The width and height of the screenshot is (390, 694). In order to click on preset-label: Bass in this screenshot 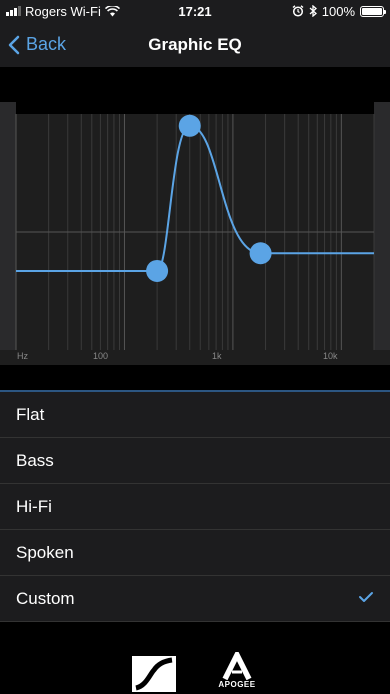, I will do `click(35, 460)`.